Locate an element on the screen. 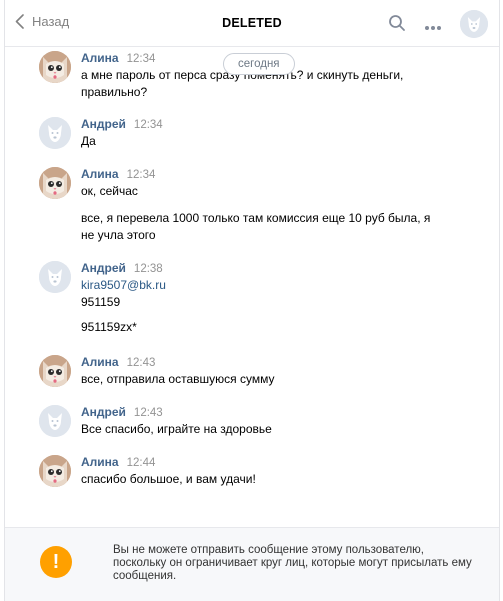 This screenshot has width=503, height=601. message-text: ок, сейчас is located at coordinates (109, 191).